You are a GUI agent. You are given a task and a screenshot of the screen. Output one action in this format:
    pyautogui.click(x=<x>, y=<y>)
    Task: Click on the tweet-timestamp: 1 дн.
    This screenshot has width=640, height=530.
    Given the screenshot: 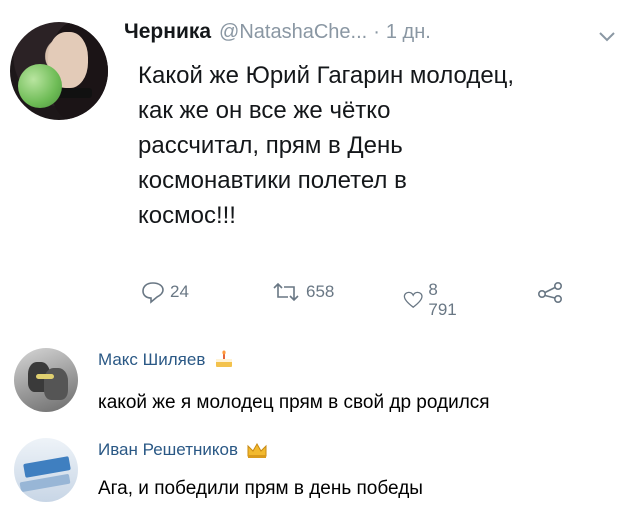 What is the action you would take?
    pyautogui.click(x=408, y=32)
    